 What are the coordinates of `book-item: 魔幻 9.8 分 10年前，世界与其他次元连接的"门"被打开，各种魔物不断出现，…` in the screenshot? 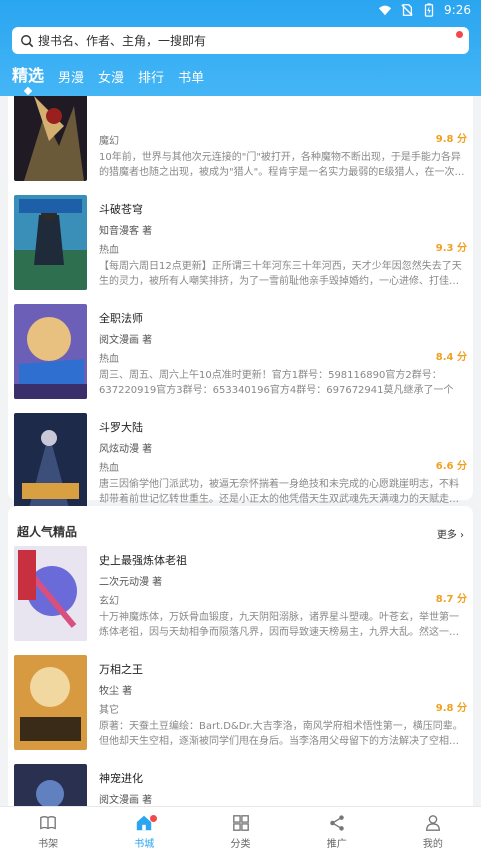 It's located at (240, 141).